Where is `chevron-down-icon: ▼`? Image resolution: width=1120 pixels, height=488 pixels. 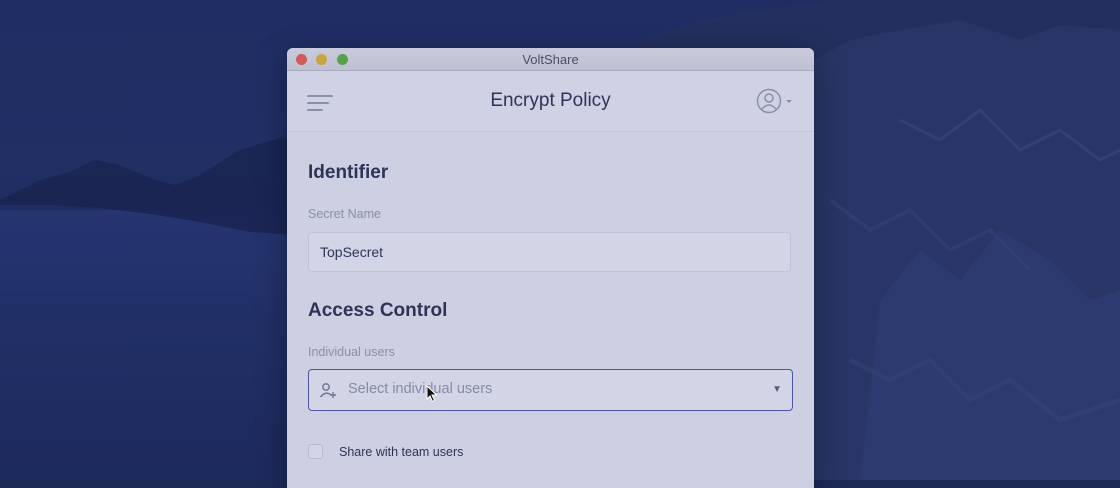 chevron-down-icon: ▼ is located at coordinates (777, 389).